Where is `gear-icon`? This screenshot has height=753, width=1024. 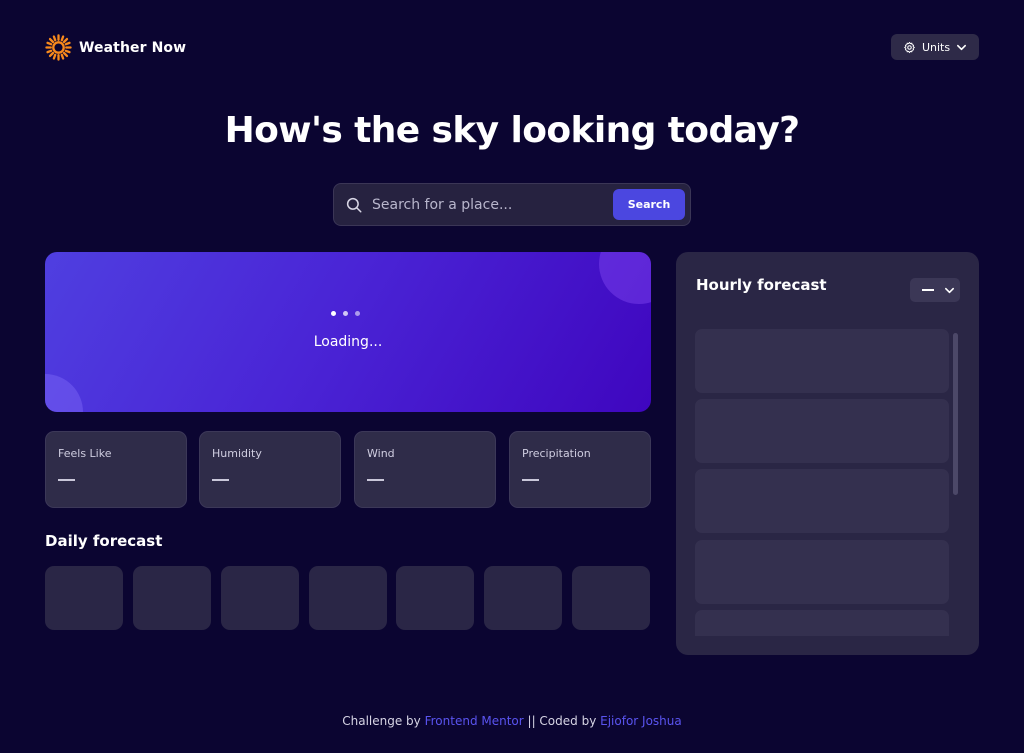 gear-icon is located at coordinates (909, 47).